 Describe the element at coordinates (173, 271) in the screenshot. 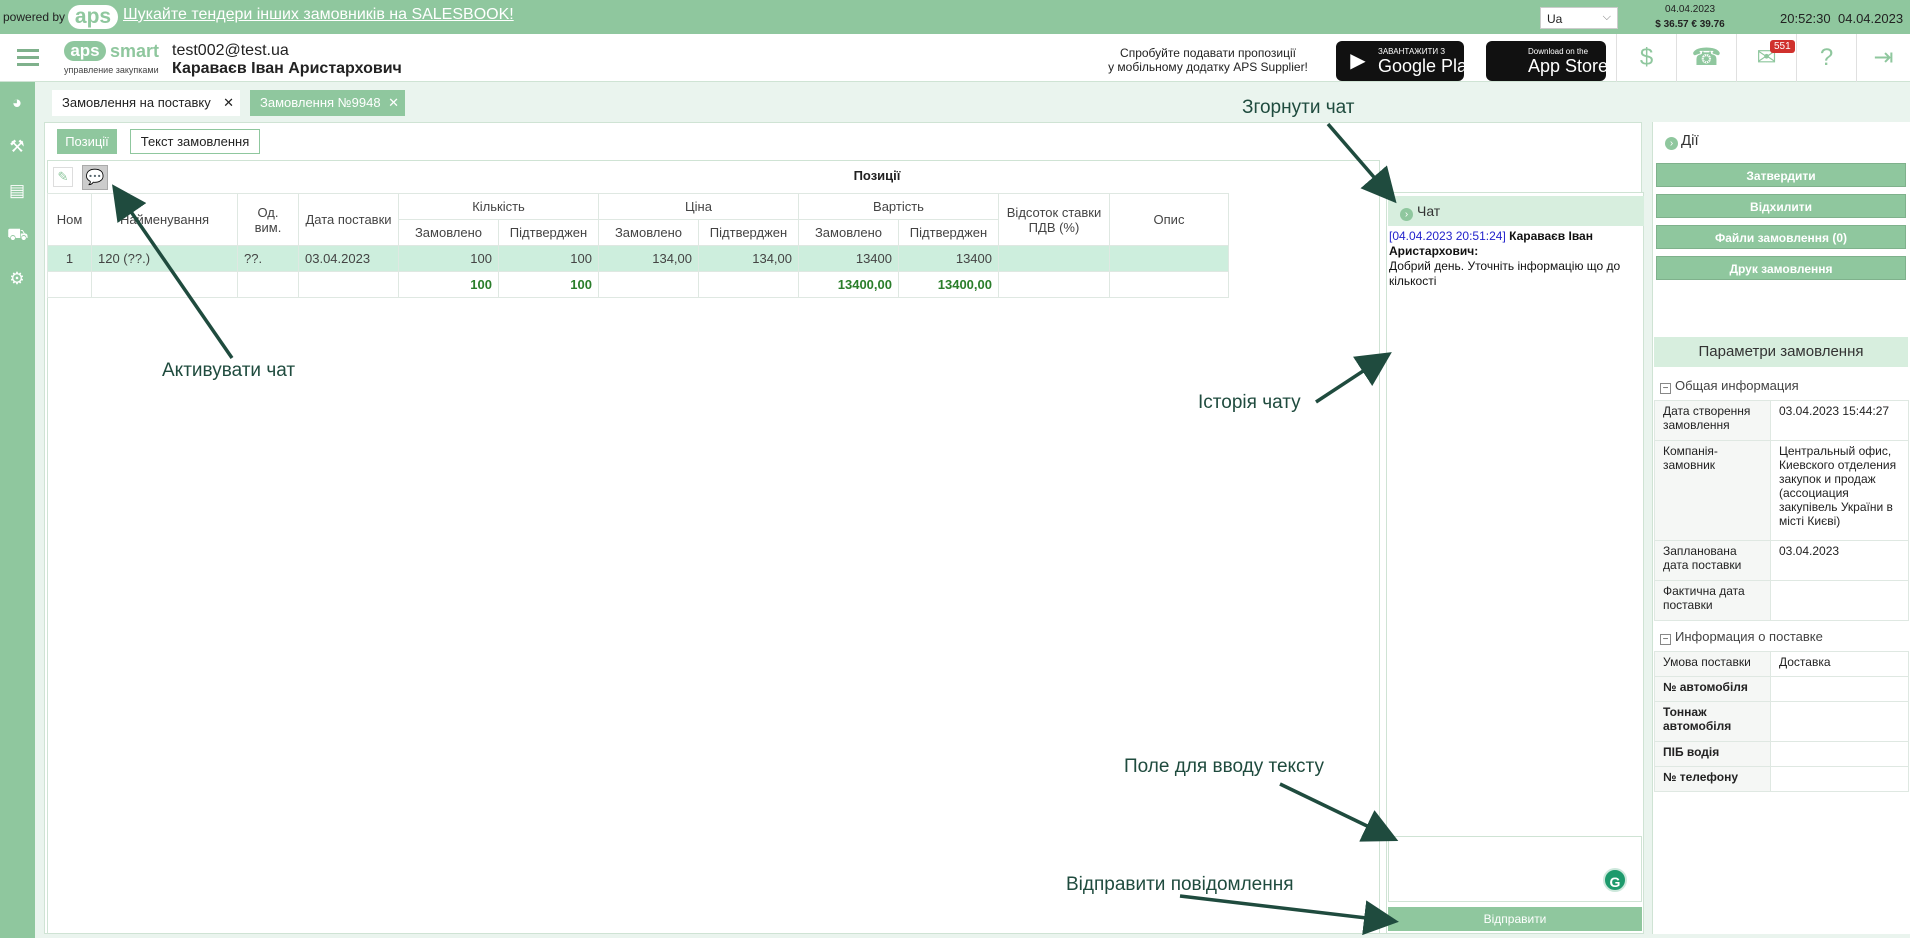

I see `arrow-activate-chat` at that location.